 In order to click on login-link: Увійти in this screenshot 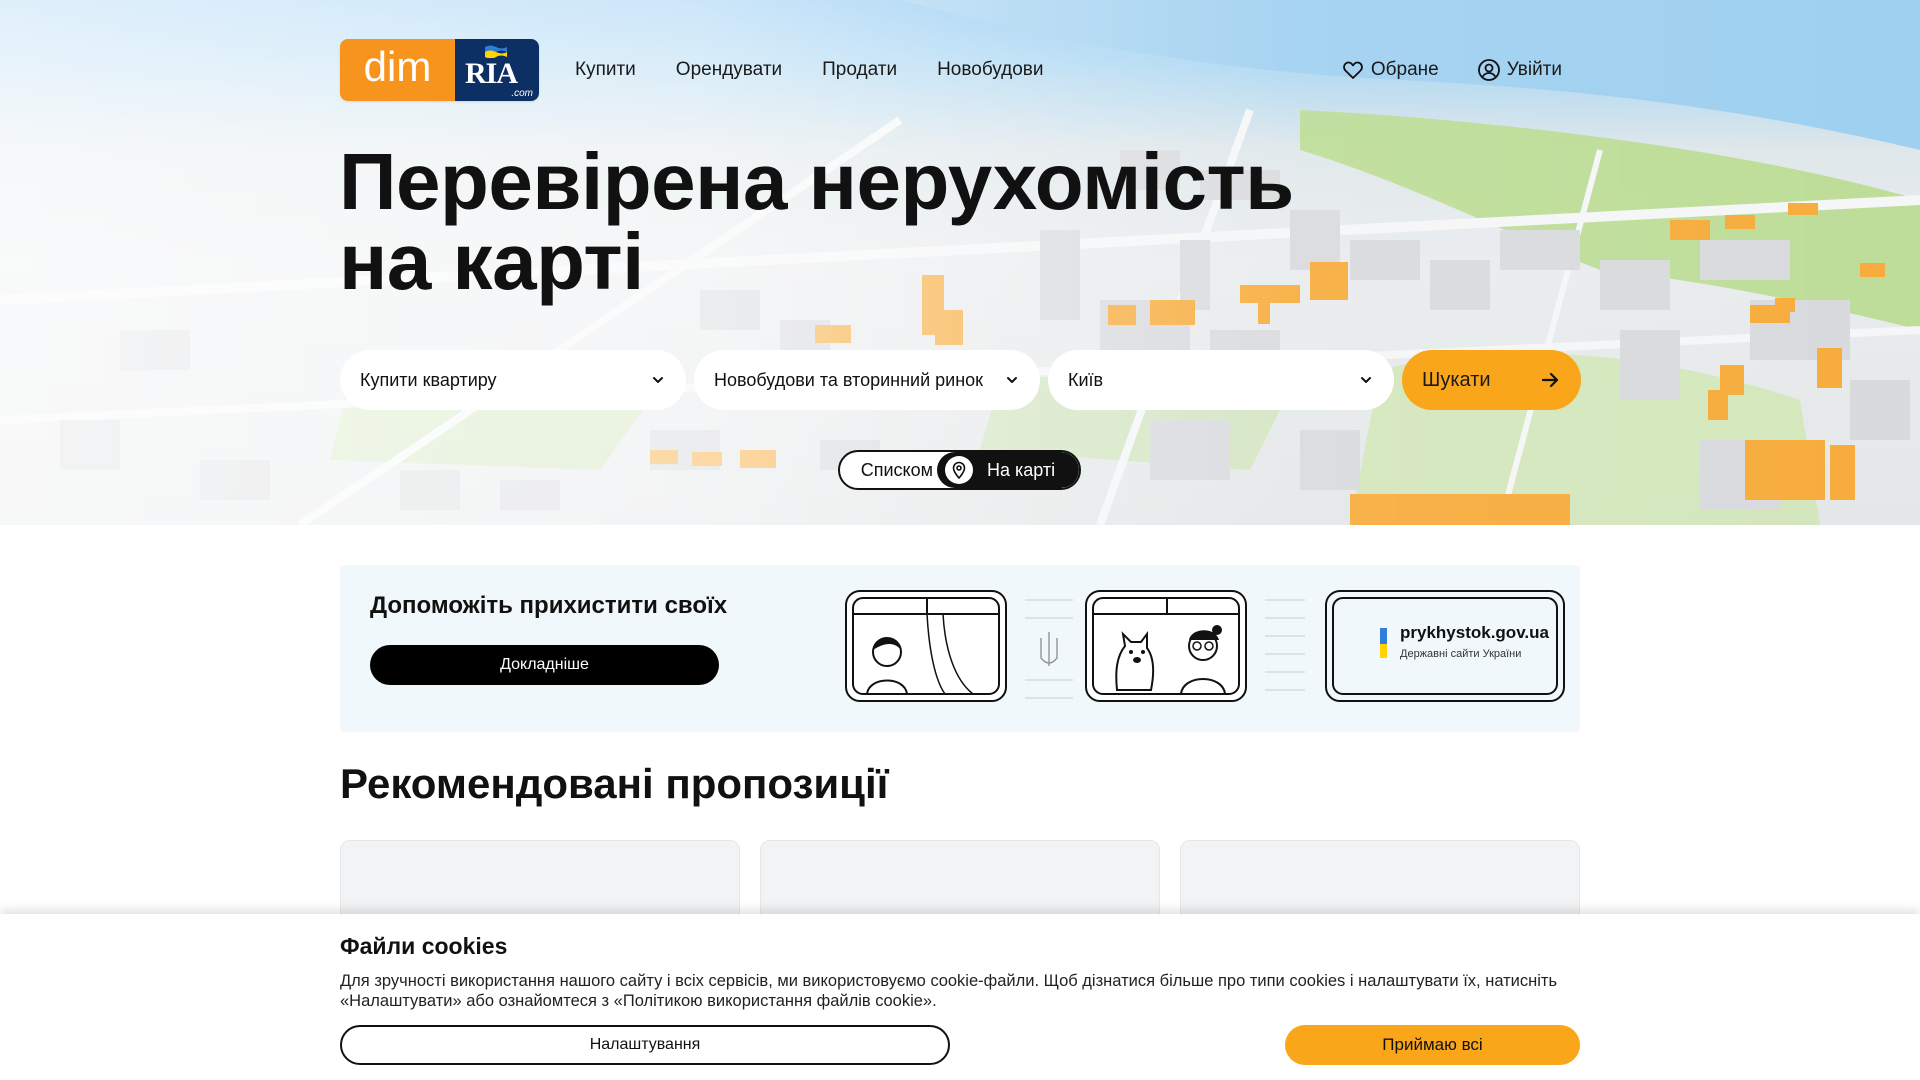, I will do `click(1519, 70)`.